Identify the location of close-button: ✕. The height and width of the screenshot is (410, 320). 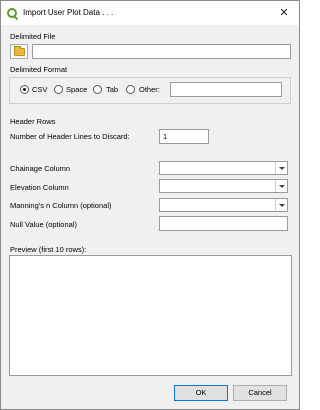
(284, 13).